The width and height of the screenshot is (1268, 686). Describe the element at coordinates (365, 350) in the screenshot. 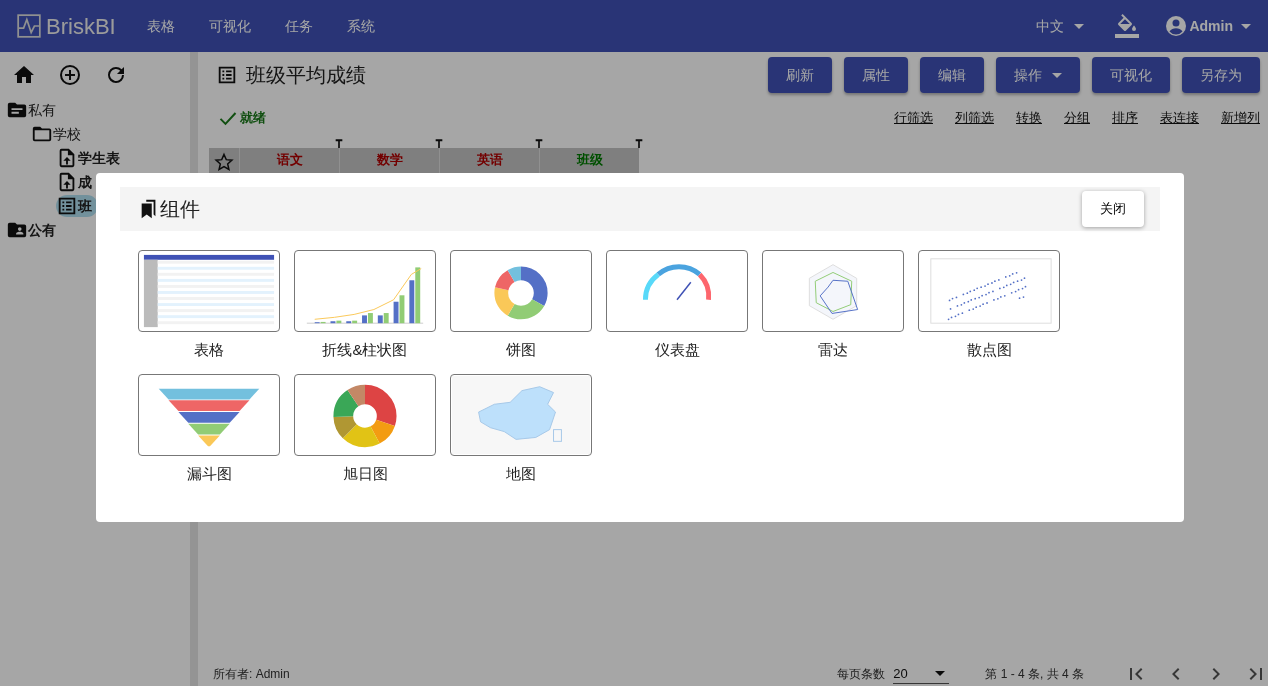

I see `component-label: 折线&柱状图` at that location.